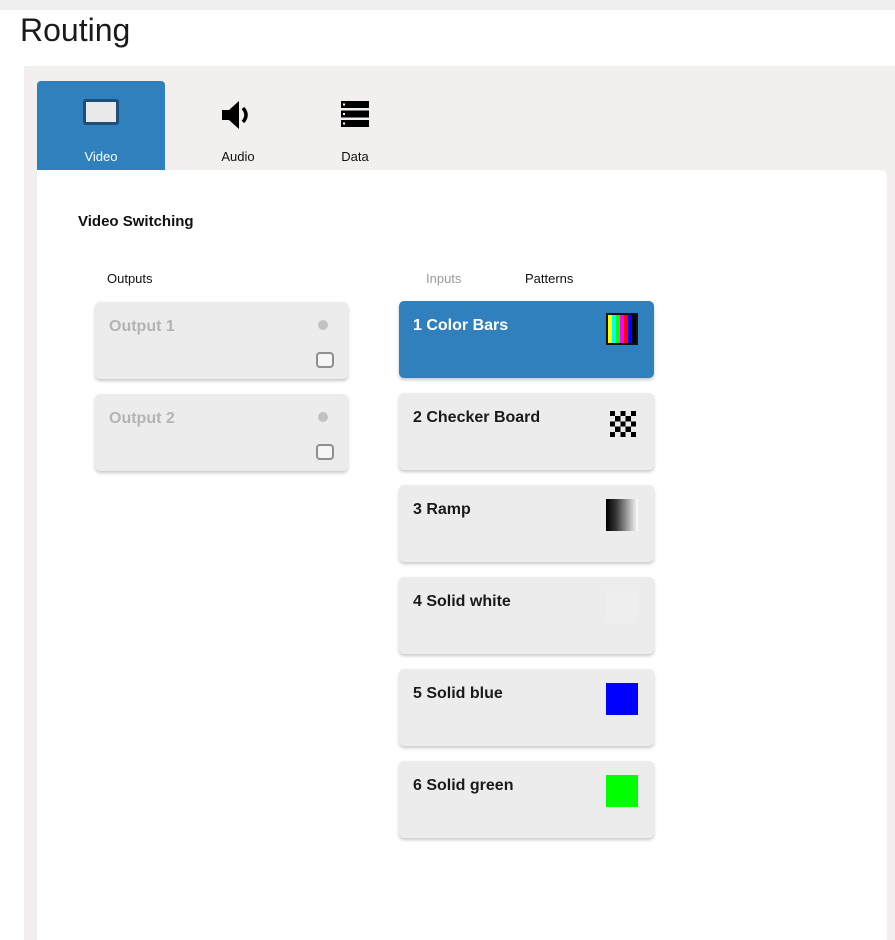  Describe the element at coordinates (477, 417) in the screenshot. I see `pattern-label: 2 Checker Board` at that location.